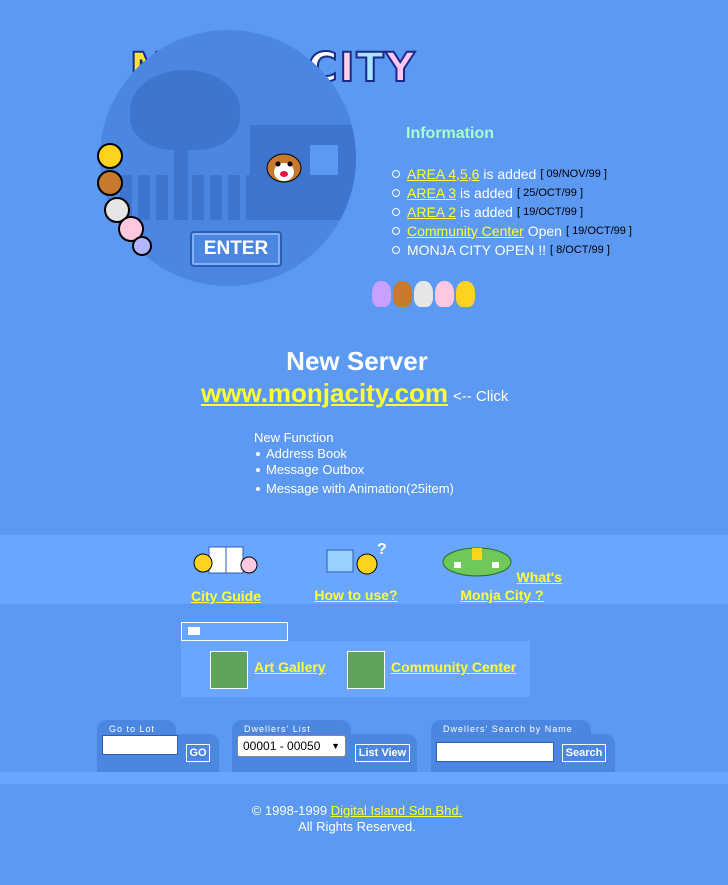 Image resolution: width=728 pixels, height=885 pixels. What do you see at coordinates (476, 249) in the screenshot?
I see `news-text: MONJA CITY OPEN !!` at bounding box center [476, 249].